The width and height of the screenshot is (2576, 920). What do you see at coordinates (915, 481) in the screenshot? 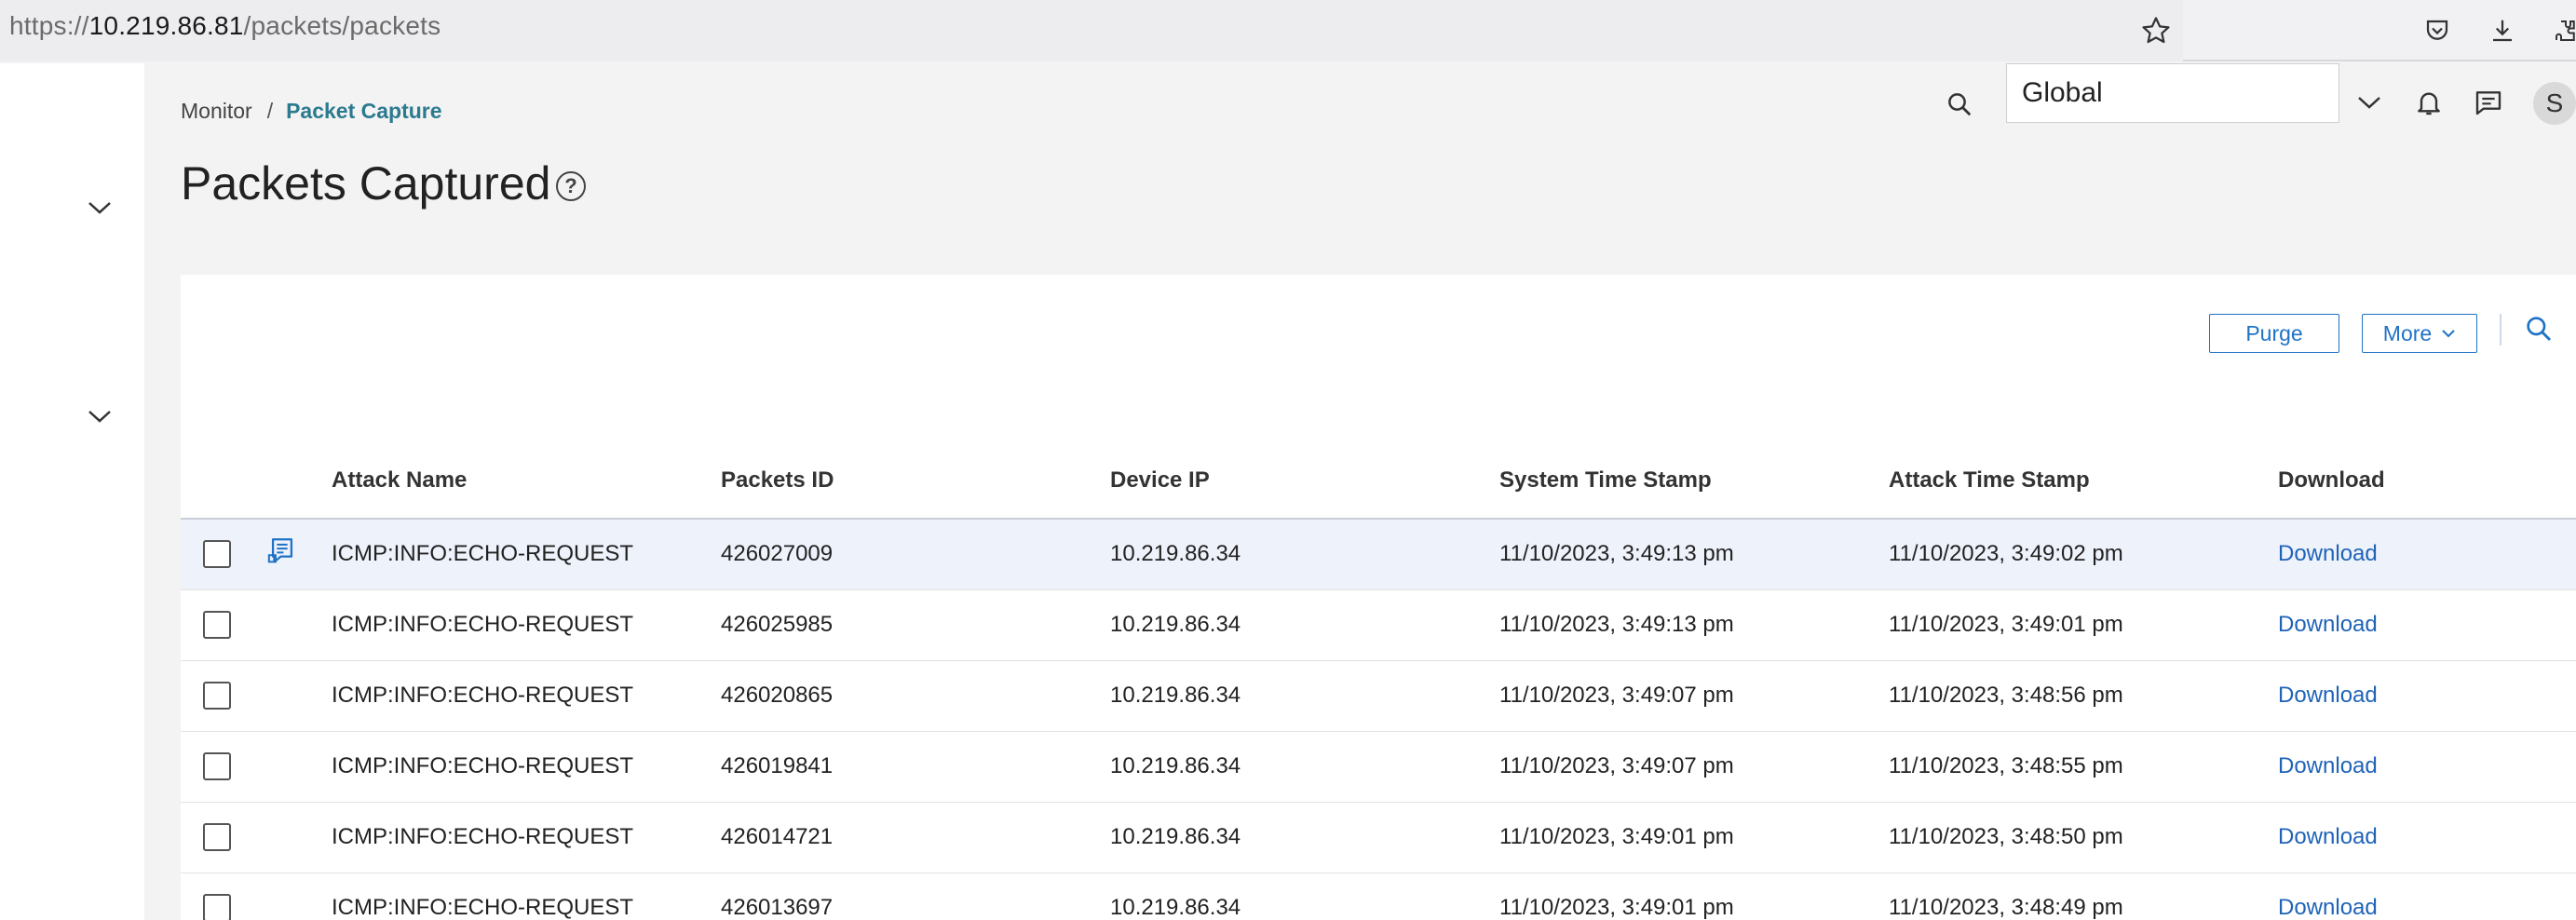
I see `header-packets-id: Packets ID` at bounding box center [915, 481].